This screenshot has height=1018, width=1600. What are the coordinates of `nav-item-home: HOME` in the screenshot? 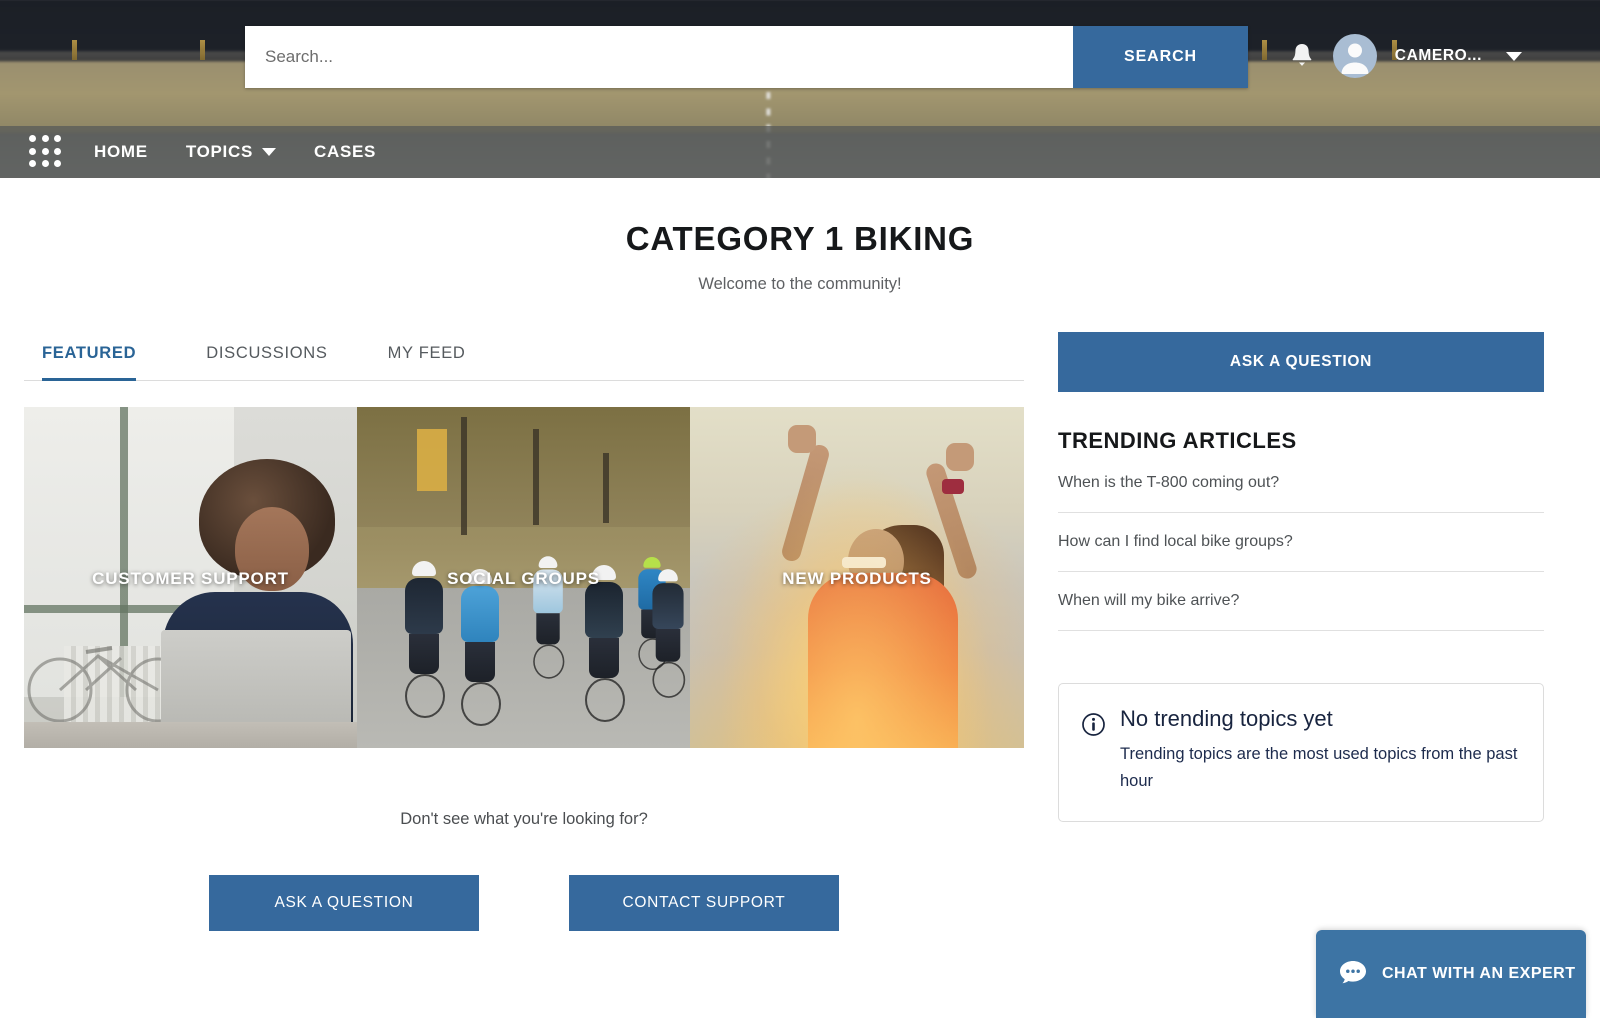 It's located at (121, 152).